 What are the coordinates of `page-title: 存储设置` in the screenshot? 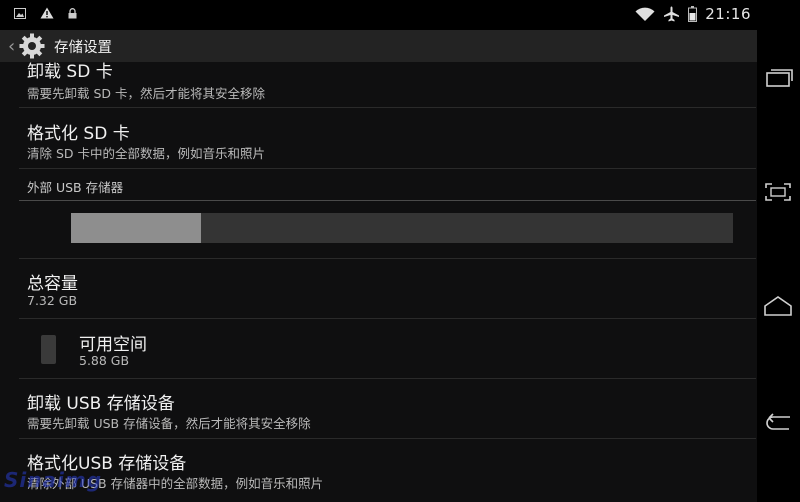 It's located at (83, 47).